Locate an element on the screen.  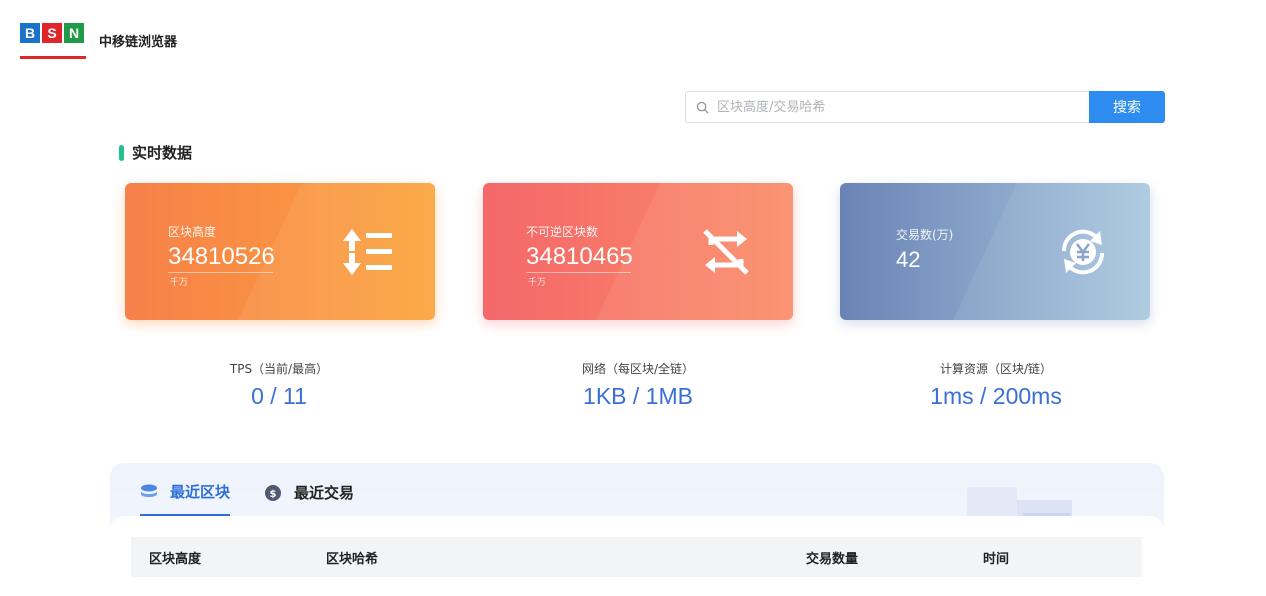
repeat-off-icon is located at coordinates (726, 252).